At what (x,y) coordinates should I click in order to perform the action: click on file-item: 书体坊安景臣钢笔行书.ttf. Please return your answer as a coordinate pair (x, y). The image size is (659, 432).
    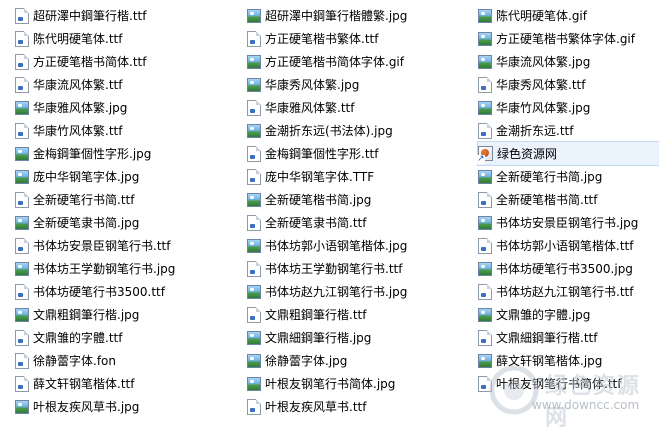
    Looking at the image, I should click on (129, 245).